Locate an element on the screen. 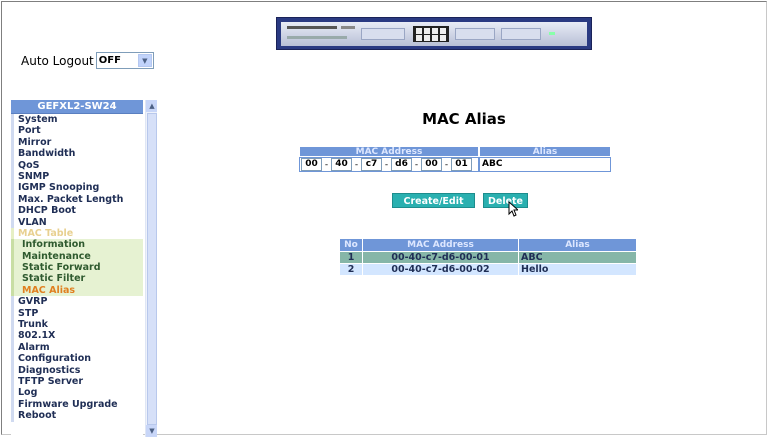 The height and width of the screenshot is (437, 770). sidebar-item-gvrp: GVRP is located at coordinates (77, 302).